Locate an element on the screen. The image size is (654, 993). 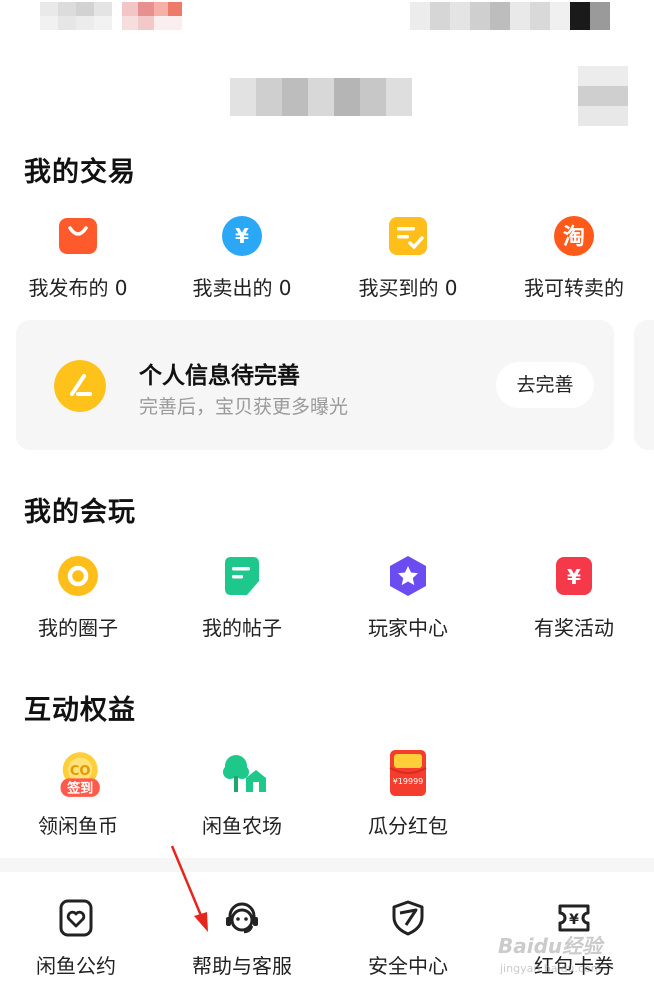
svg-text: CO is located at coordinates (80, 771).